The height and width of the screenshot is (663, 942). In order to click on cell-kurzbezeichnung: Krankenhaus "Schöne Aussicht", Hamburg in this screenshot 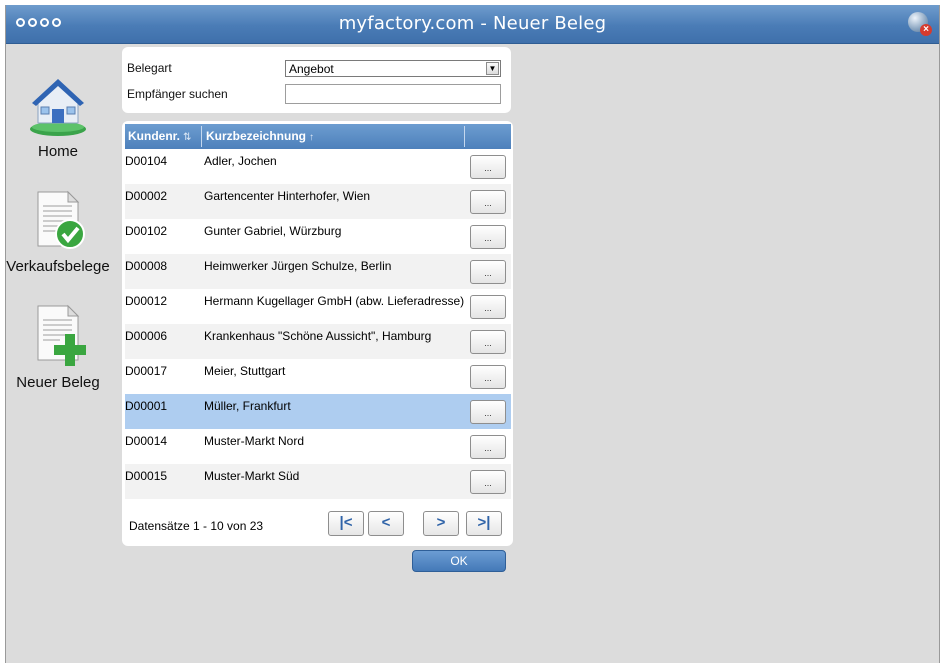, I will do `click(318, 336)`.